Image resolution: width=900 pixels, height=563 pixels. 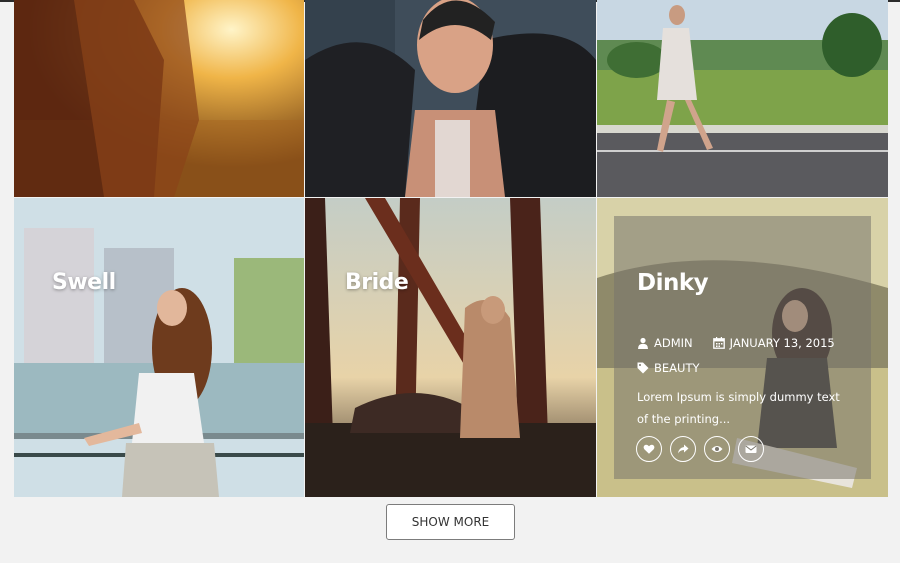 I want to click on item-title-dinky: Dinky, so click(x=673, y=283).